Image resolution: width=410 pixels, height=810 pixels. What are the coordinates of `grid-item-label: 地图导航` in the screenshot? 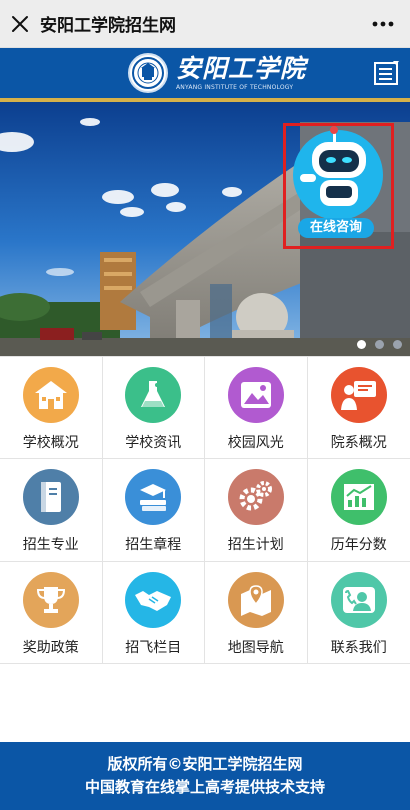 It's located at (255, 647).